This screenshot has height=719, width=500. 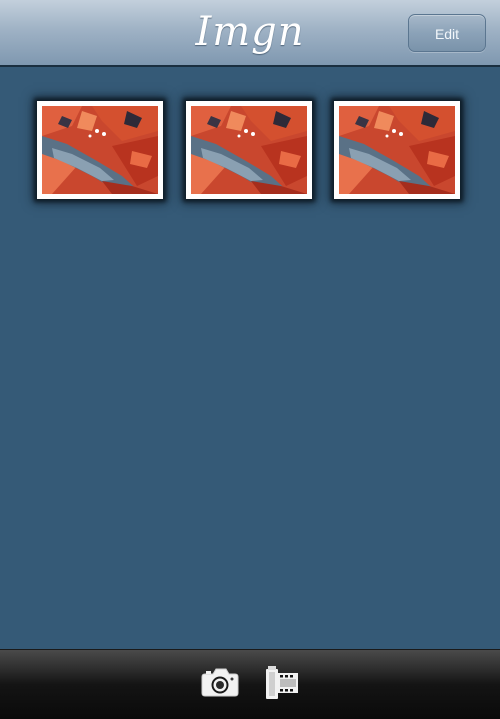 I want to click on film-roll-icon, so click(x=282, y=683).